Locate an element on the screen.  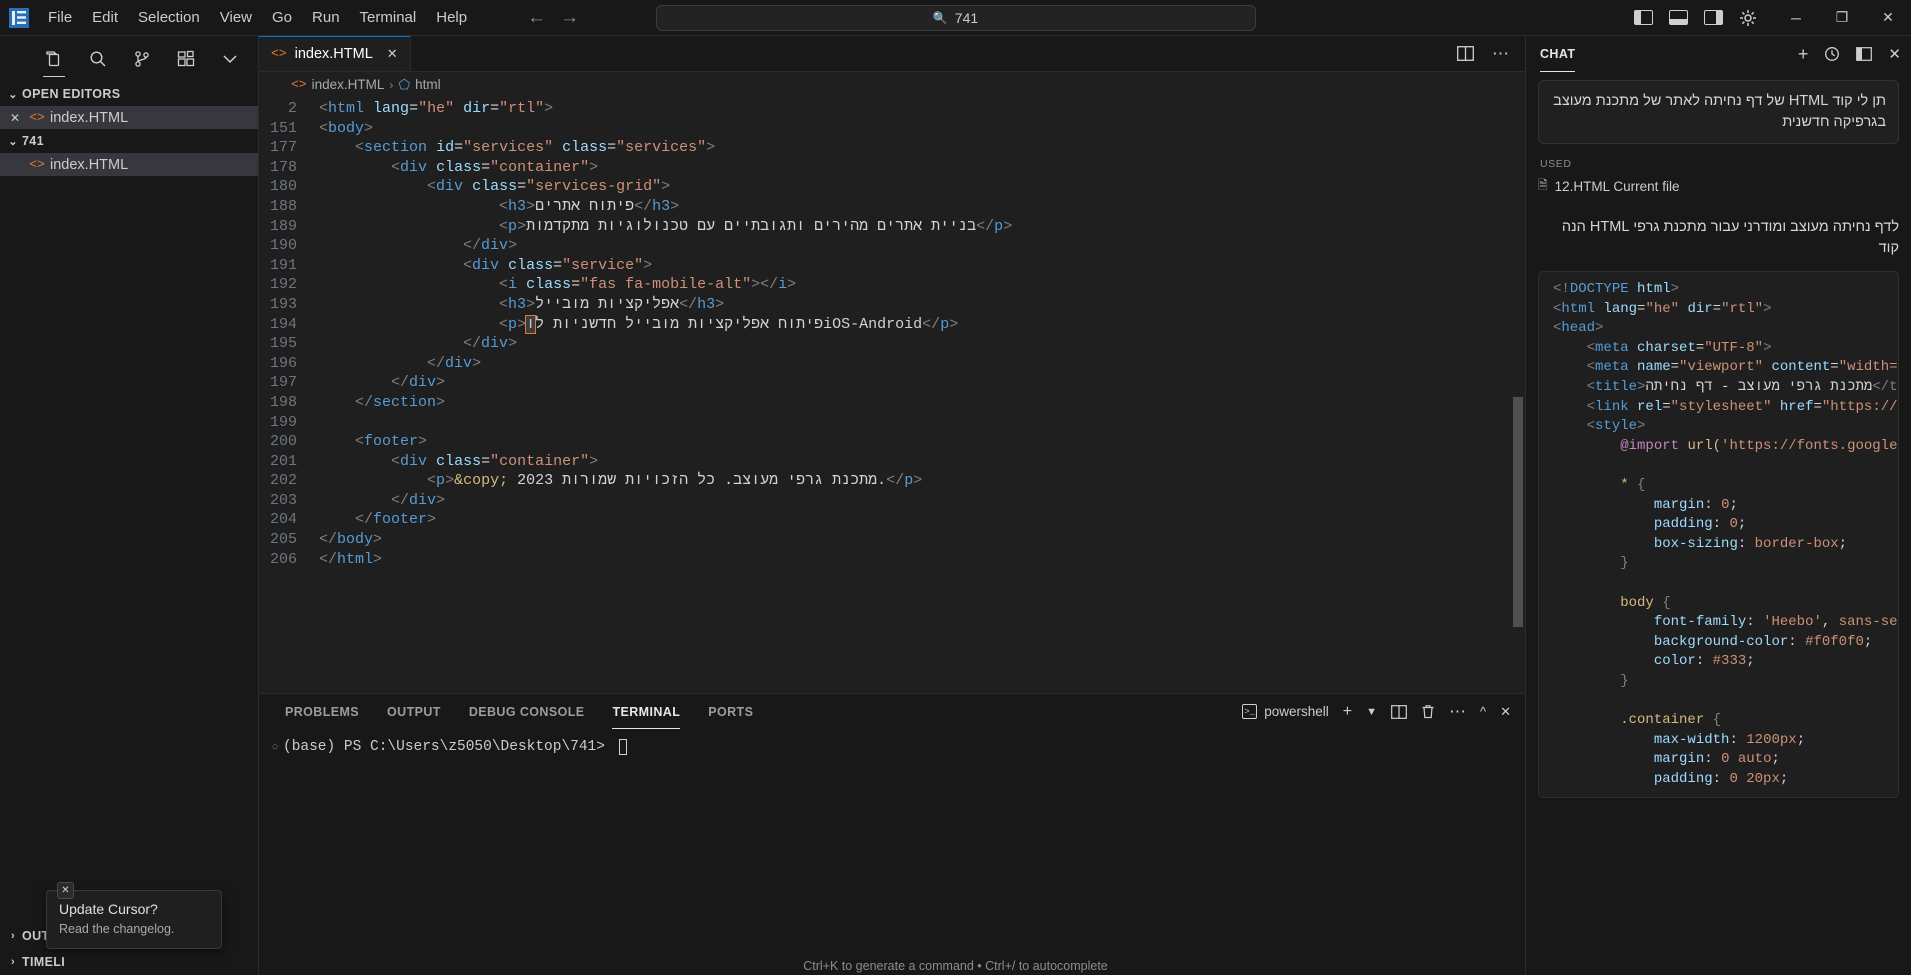
chat-history-icon is located at coordinates (1832, 54).